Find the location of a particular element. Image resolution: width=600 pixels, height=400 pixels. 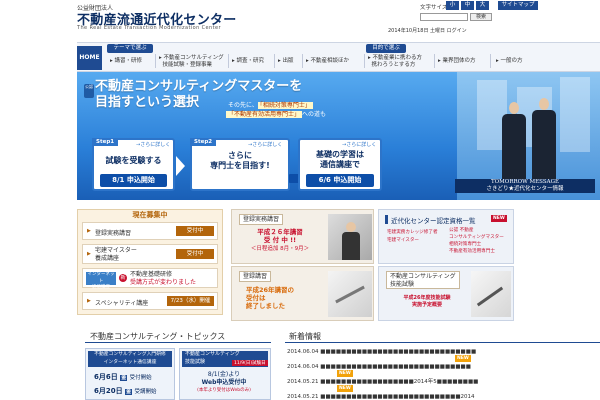

tile-photo-pen is located at coordinates (491, 294).